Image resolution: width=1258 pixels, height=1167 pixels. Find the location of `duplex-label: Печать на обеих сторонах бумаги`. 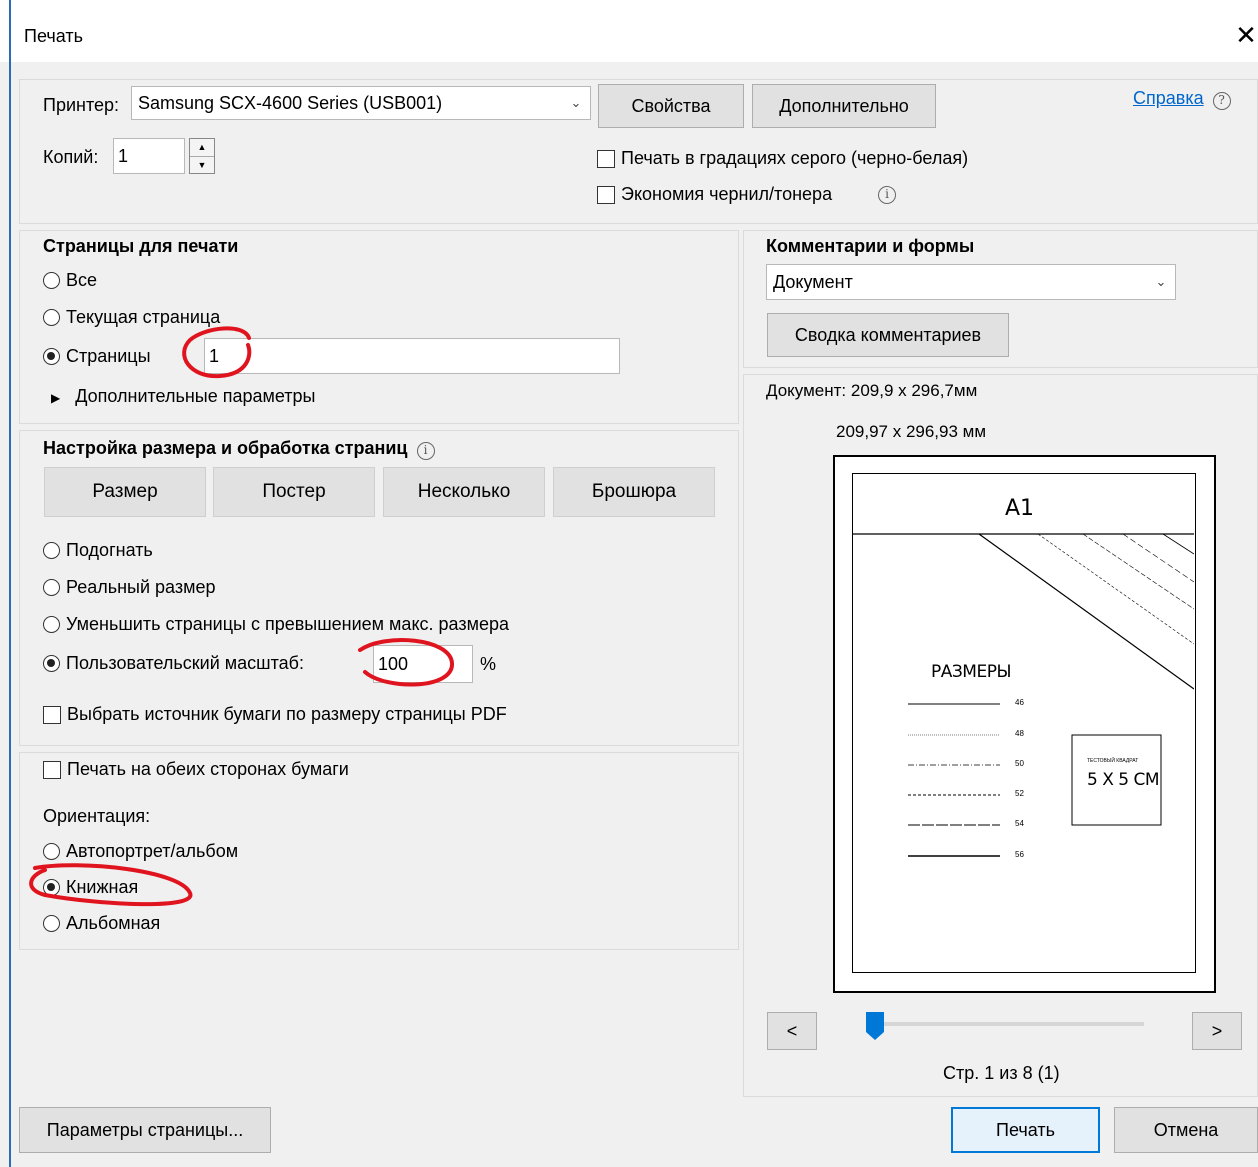

duplex-label: Печать на обеих сторонах бумаги is located at coordinates (208, 769).